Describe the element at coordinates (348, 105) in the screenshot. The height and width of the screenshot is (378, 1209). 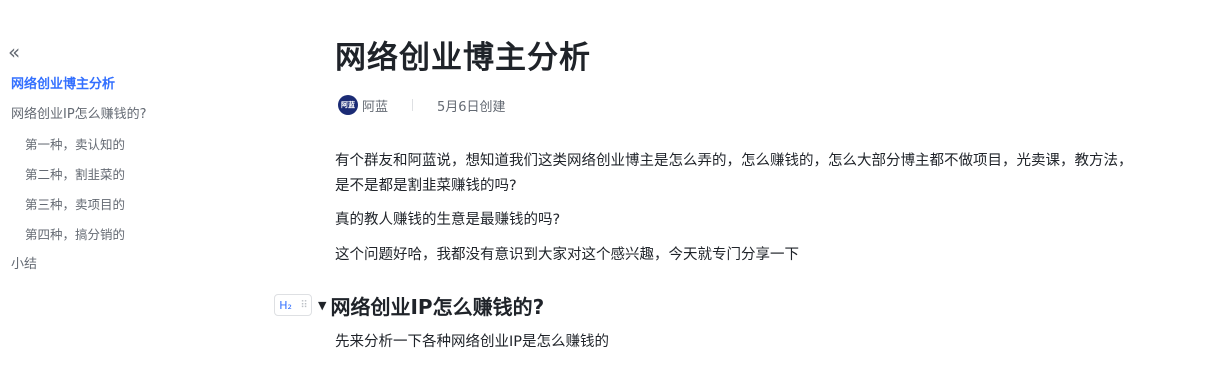
I see `avatar: 阿蓝` at that location.